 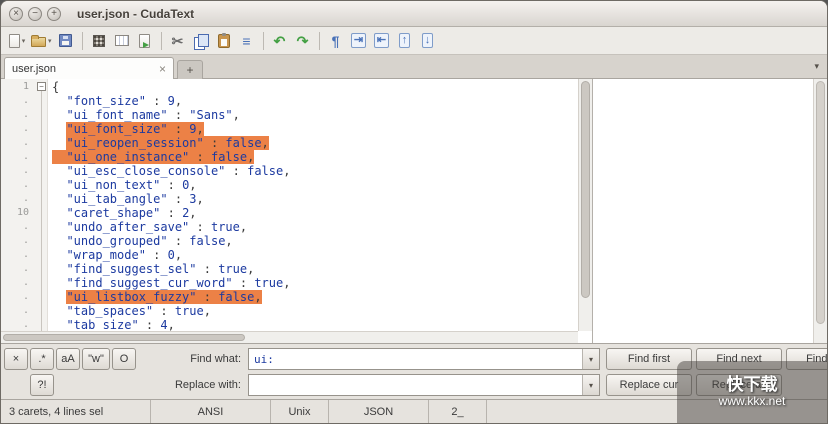 I want to click on status-filler, so click(x=657, y=411).